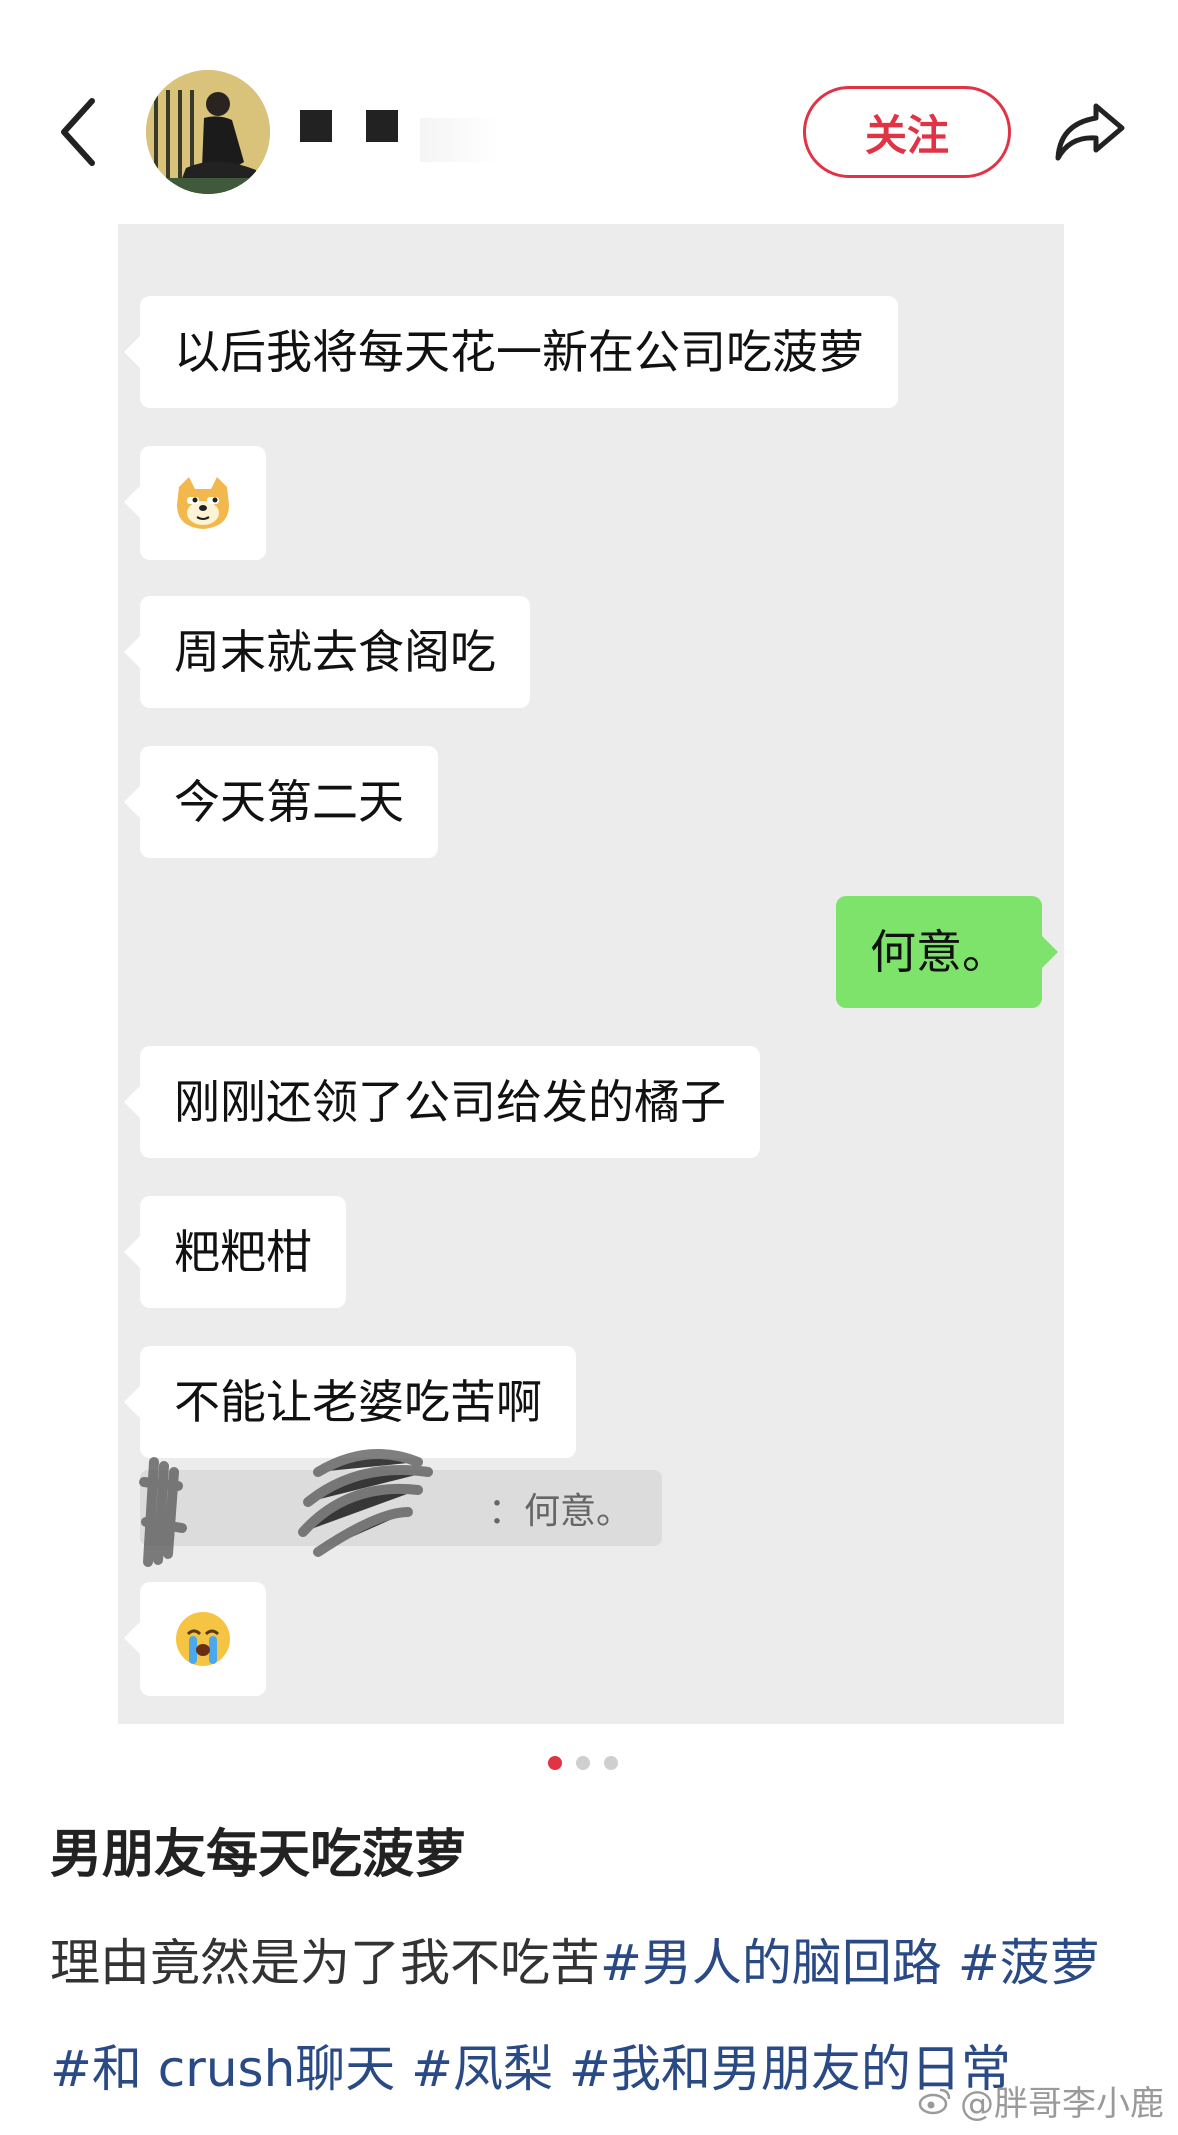 This screenshot has height=2135, width=1178. Describe the element at coordinates (235, 1252) in the screenshot. I see `chat-bubble-incoming: 粑粑柑` at that location.